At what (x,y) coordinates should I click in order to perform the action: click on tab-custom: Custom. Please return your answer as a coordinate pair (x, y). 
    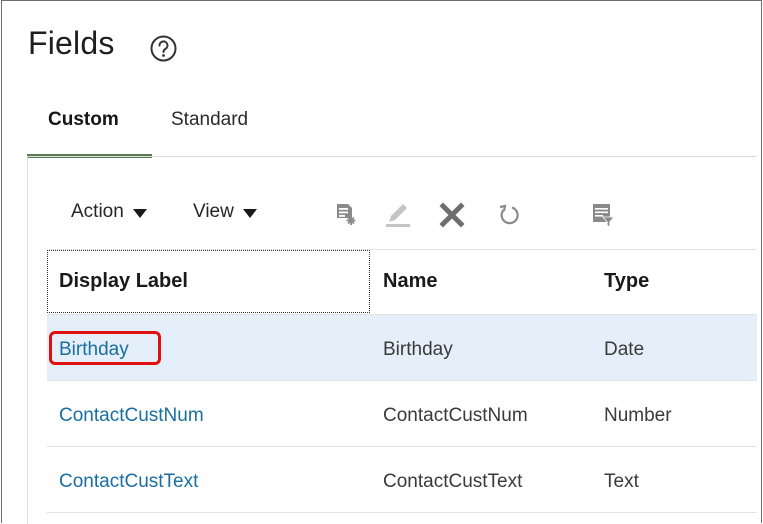
    Looking at the image, I should click on (83, 120).